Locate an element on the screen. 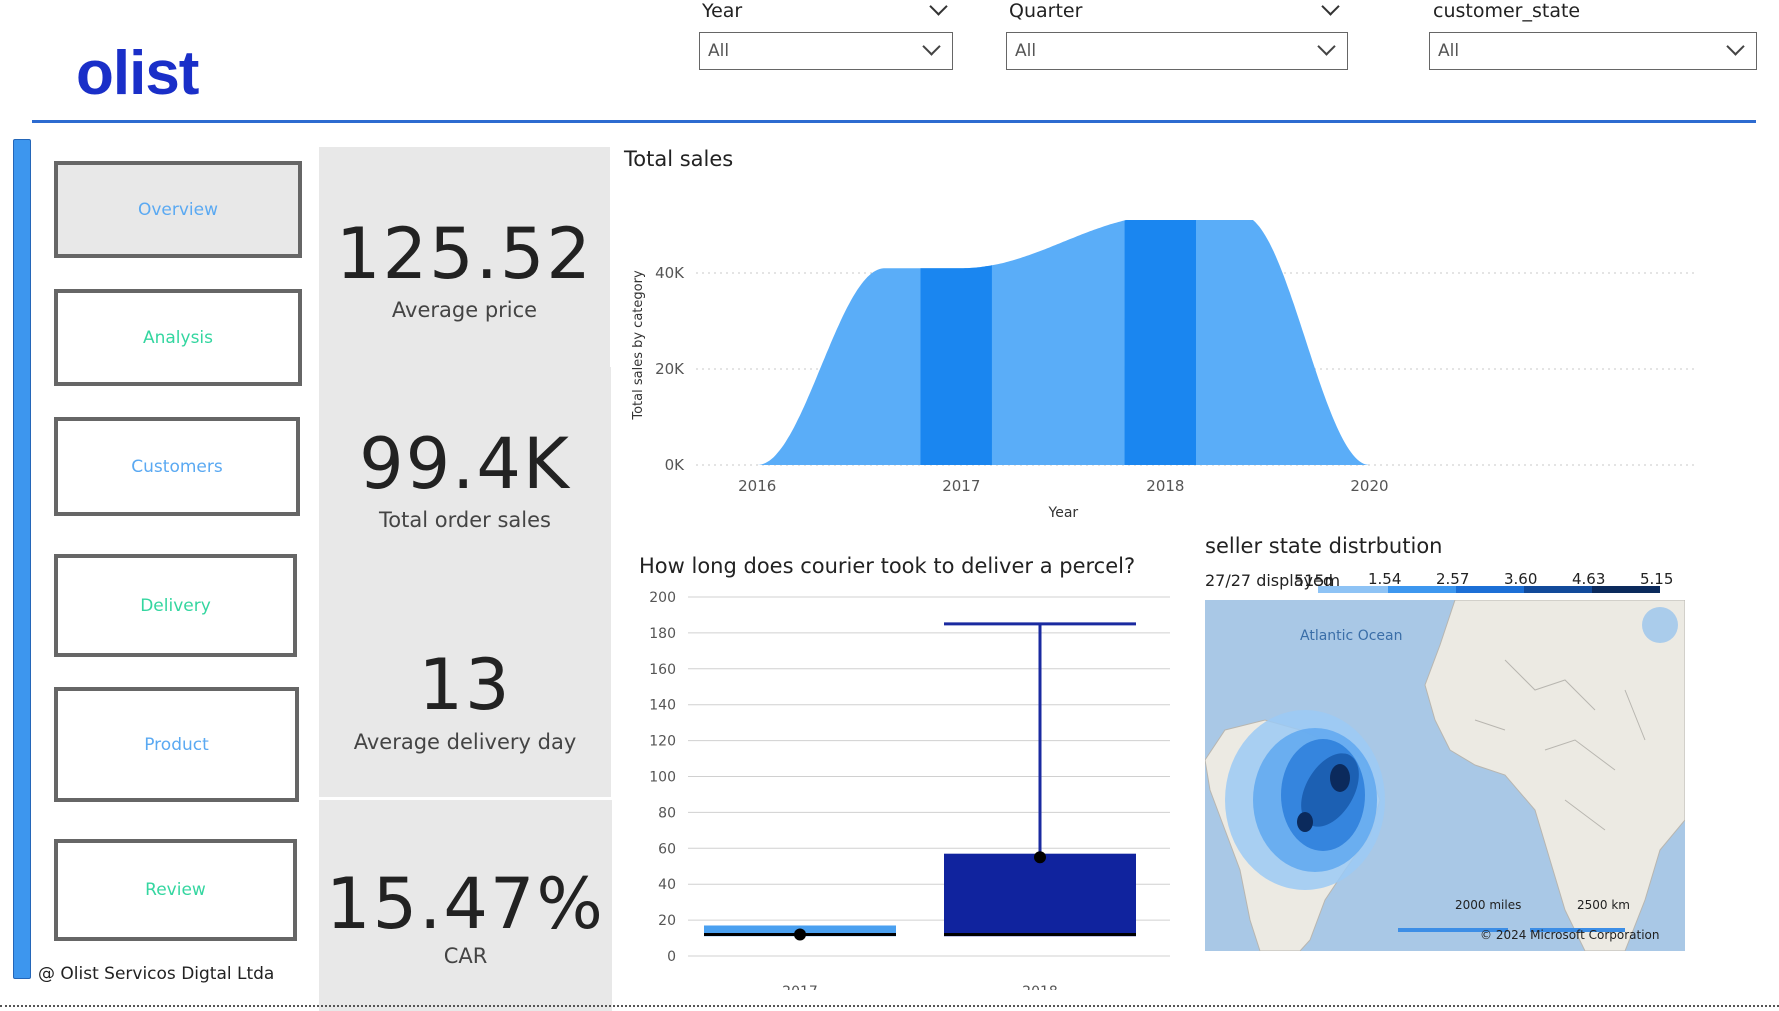 This screenshot has width=1779, height=1011. nav-review-button: Review is located at coordinates (175, 890).